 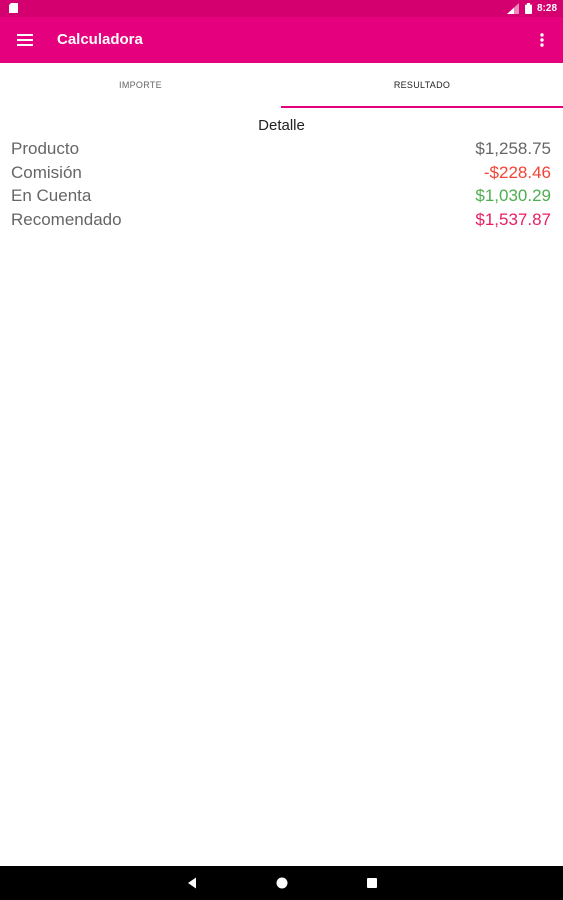 I want to click on row-label: Comisión, so click(x=46, y=172).